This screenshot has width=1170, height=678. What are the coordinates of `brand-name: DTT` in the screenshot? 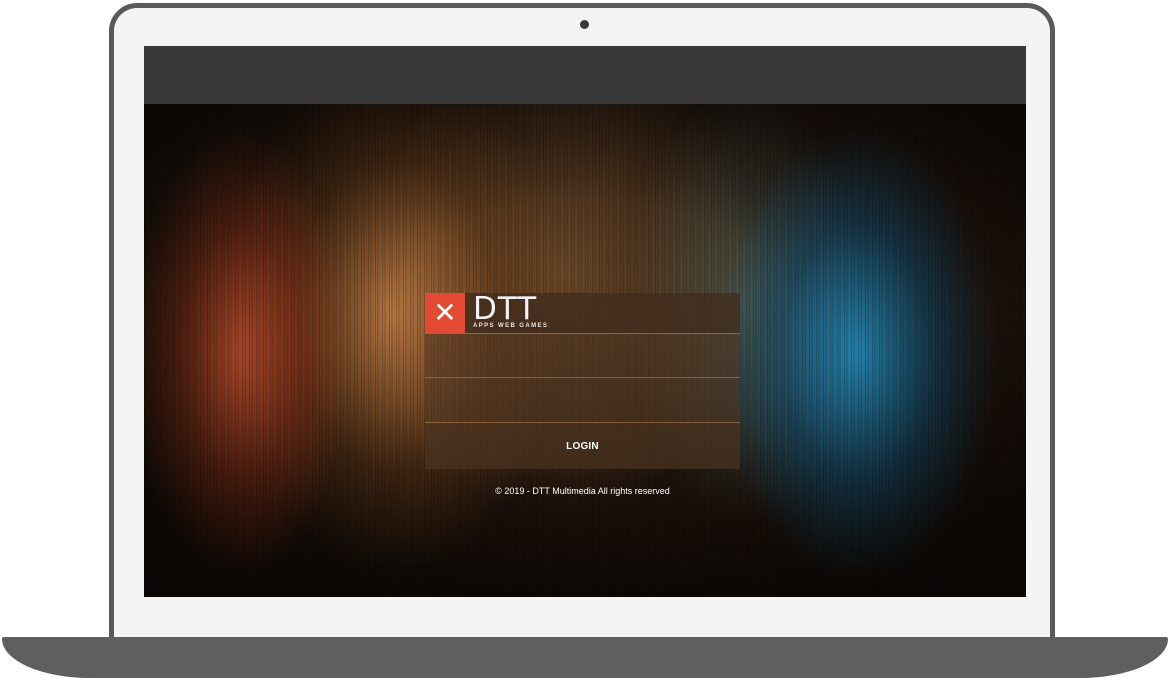 It's located at (505, 309).